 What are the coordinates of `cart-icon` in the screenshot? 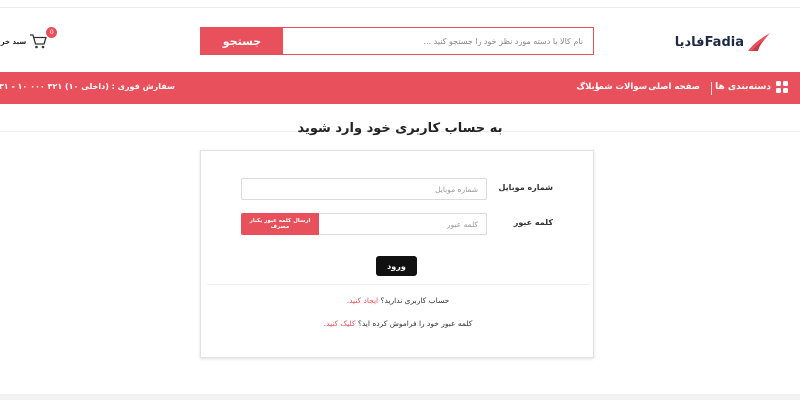 It's located at (38, 41).